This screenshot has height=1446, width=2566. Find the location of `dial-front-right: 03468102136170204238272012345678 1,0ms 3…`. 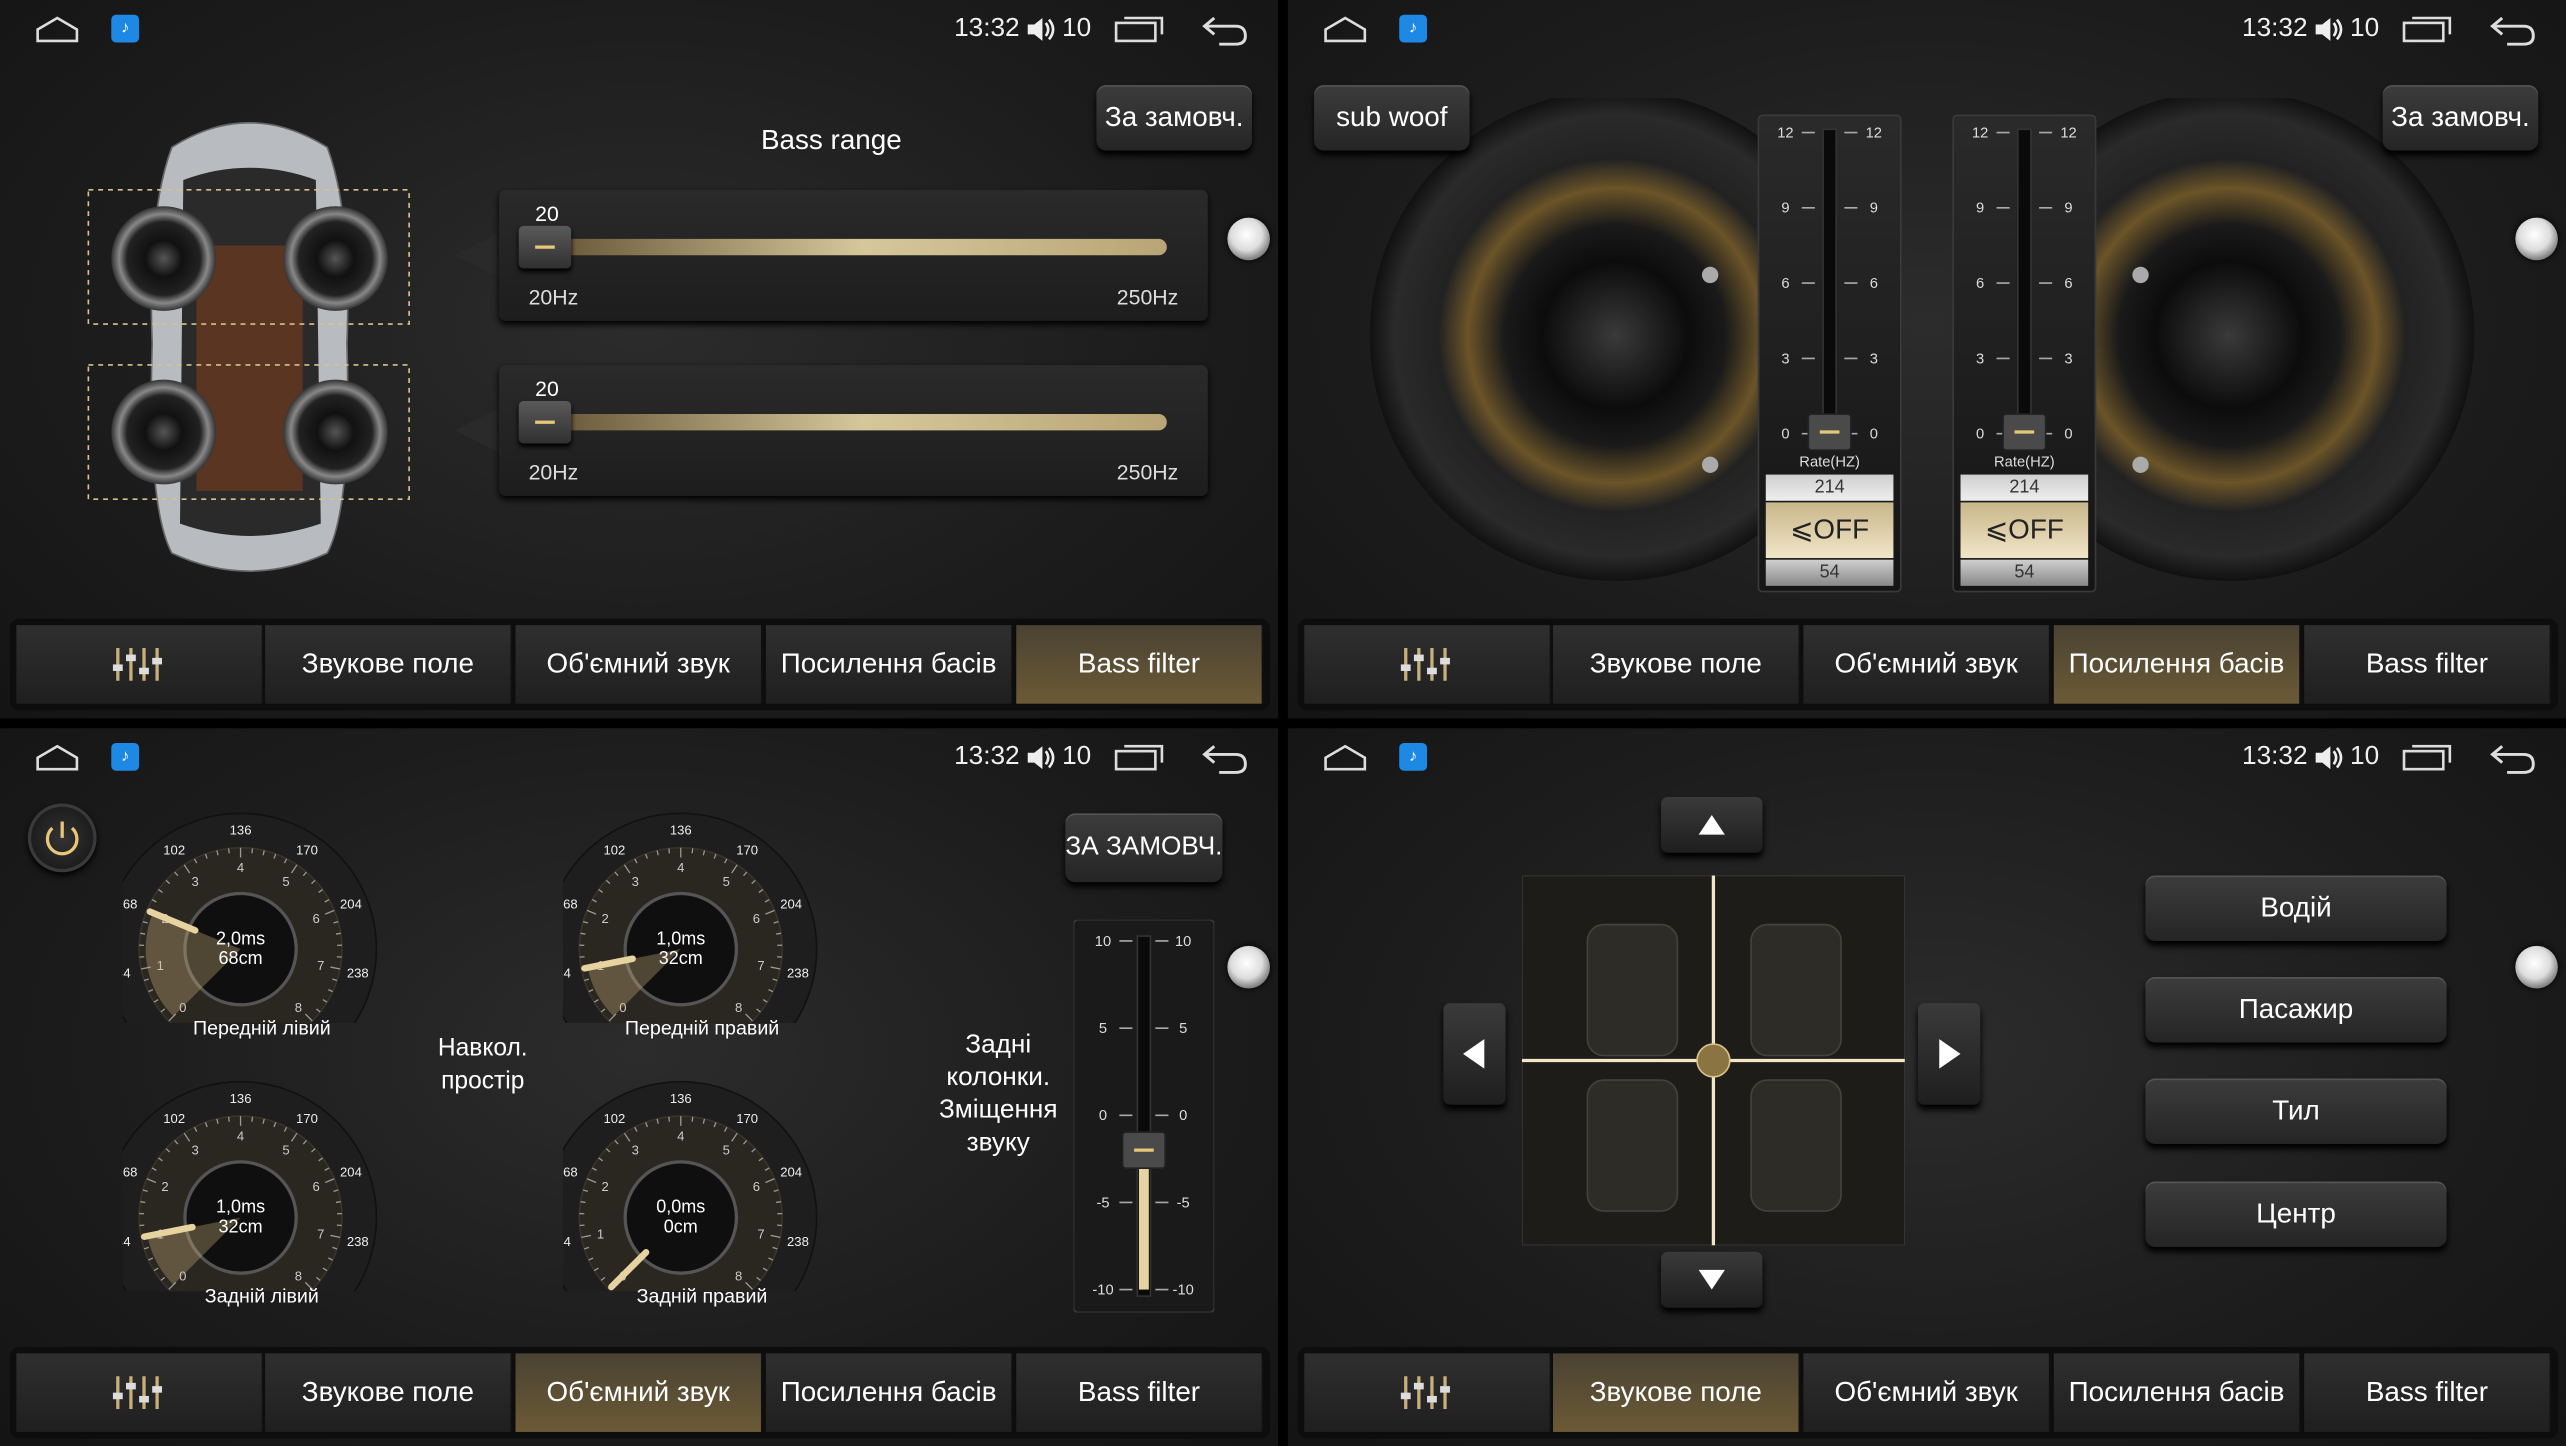

dial-front-right: 03468102136170204238272012345678 1,0ms 3… is located at coordinates (692, 948).